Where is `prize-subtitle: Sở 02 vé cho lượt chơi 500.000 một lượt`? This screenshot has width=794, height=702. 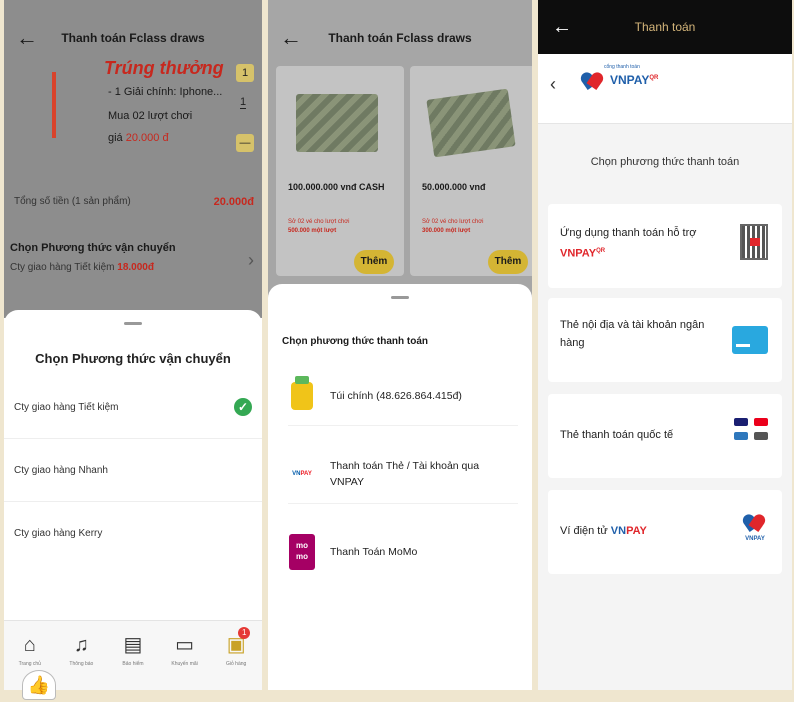 prize-subtitle: Sở 02 vé cho lượt chơi 500.000 một lượt is located at coordinates (319, 227).